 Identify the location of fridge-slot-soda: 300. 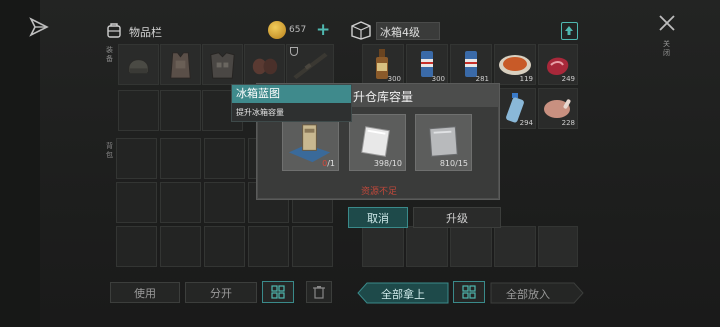
(427, 64).